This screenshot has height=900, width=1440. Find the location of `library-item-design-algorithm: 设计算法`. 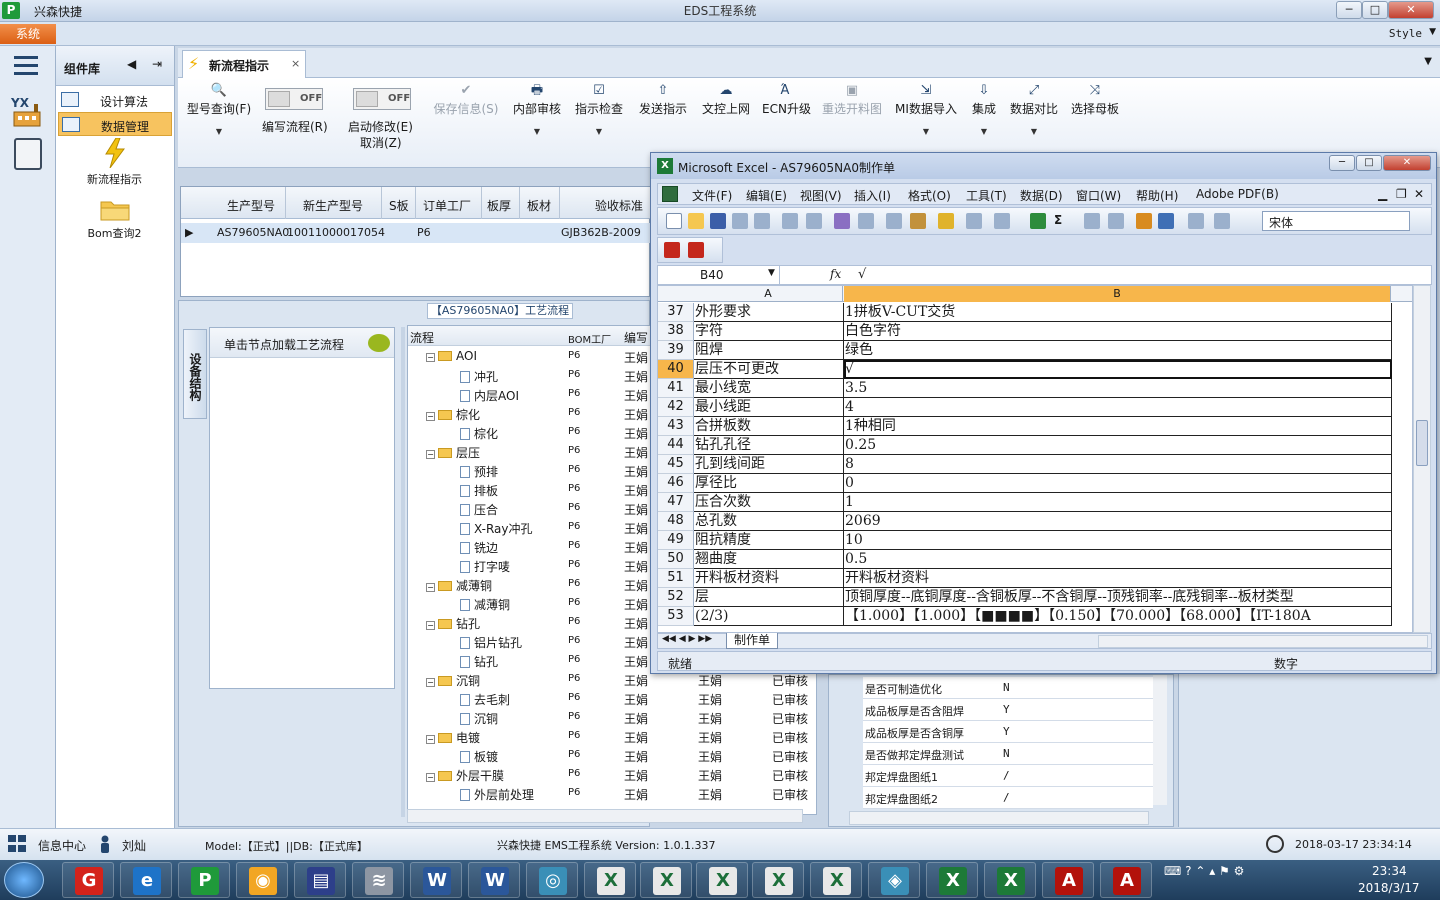

library-item-design-algorithm: 设计算法 is located at coordinates (115, 100).